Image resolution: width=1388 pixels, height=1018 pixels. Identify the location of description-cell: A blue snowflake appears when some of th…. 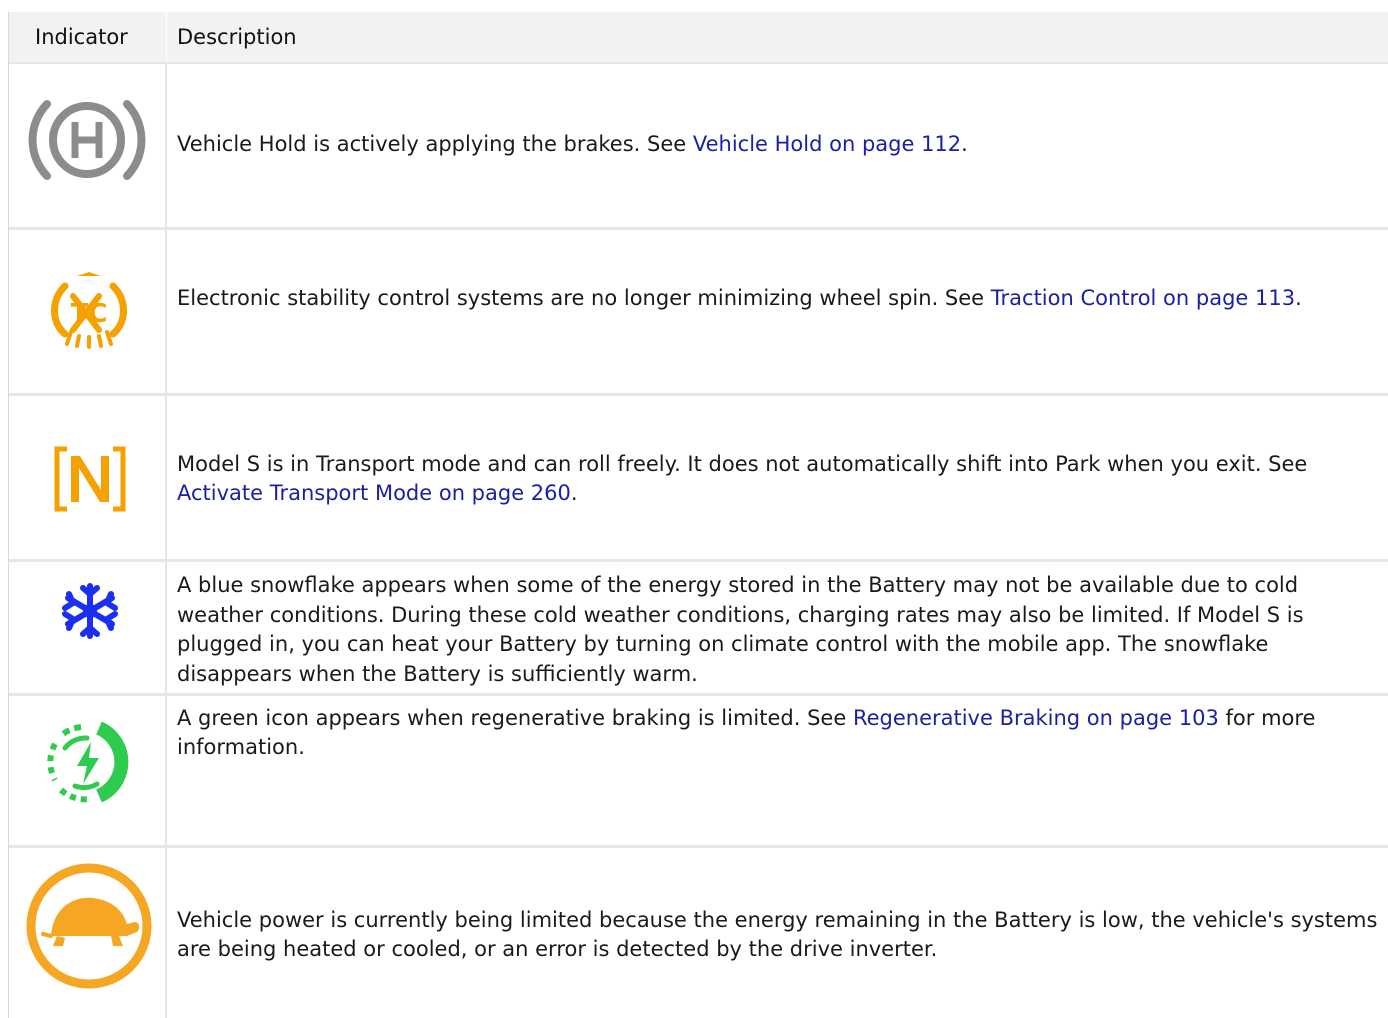
(777, 627).